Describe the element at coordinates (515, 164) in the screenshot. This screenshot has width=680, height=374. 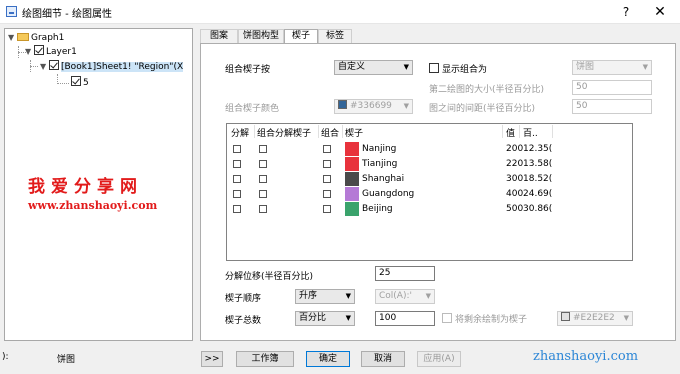
I see `wedge-value: 220` at that location.